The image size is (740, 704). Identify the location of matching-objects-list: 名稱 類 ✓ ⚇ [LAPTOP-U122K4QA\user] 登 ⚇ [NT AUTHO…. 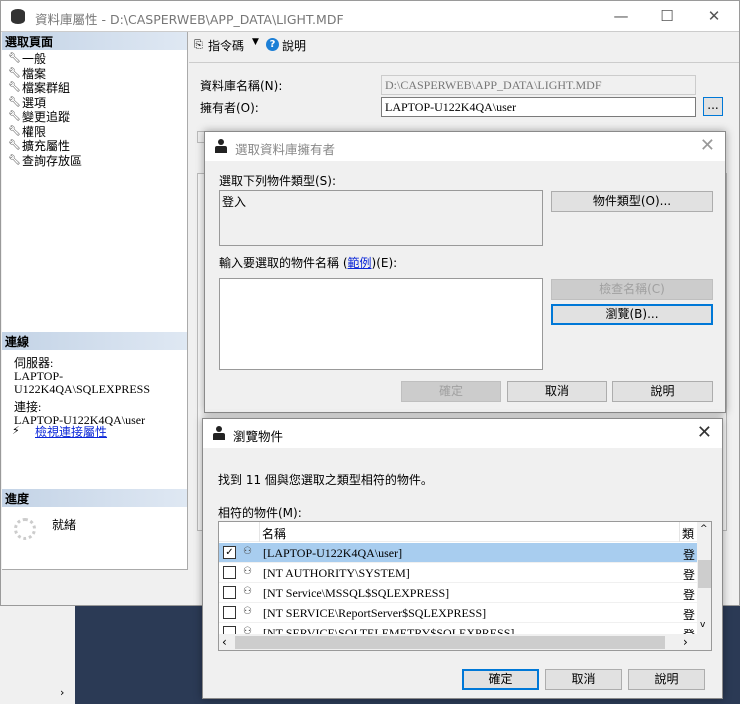
(465, 586).